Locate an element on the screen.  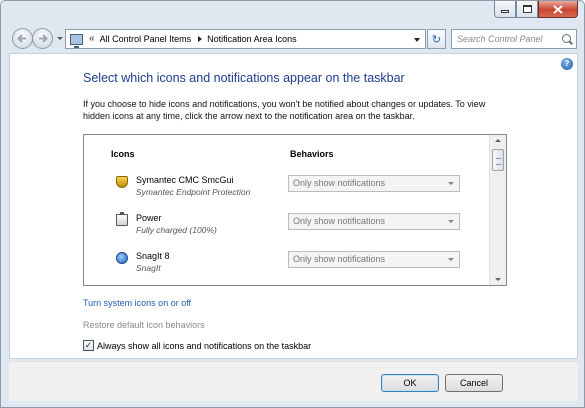
scroll-down-icon is located at coordinates (498, 279).